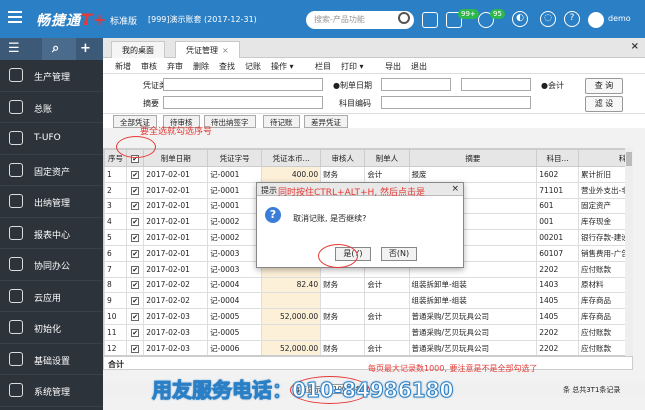  What do you see at coordinates (368, 332) in the screenshot?
I see `table-row: 11✔2017-02-03记-0005普通采购/艺贝玩具公司2202应付账款艺贝` at bounding box center [368, 332].